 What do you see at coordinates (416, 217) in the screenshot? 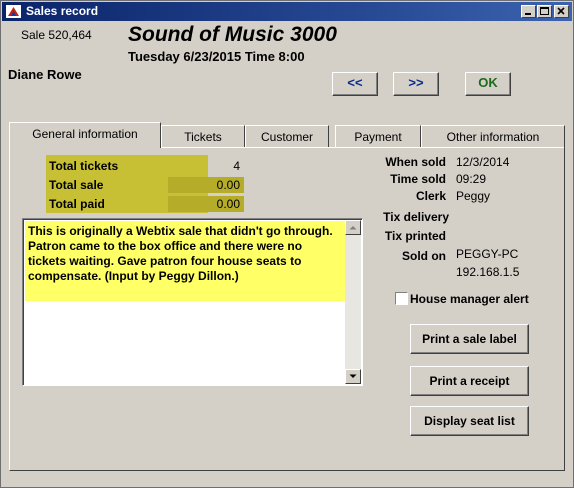
I see `tix-delivery-label: Tix delivery` at bounding box center [416, 217].